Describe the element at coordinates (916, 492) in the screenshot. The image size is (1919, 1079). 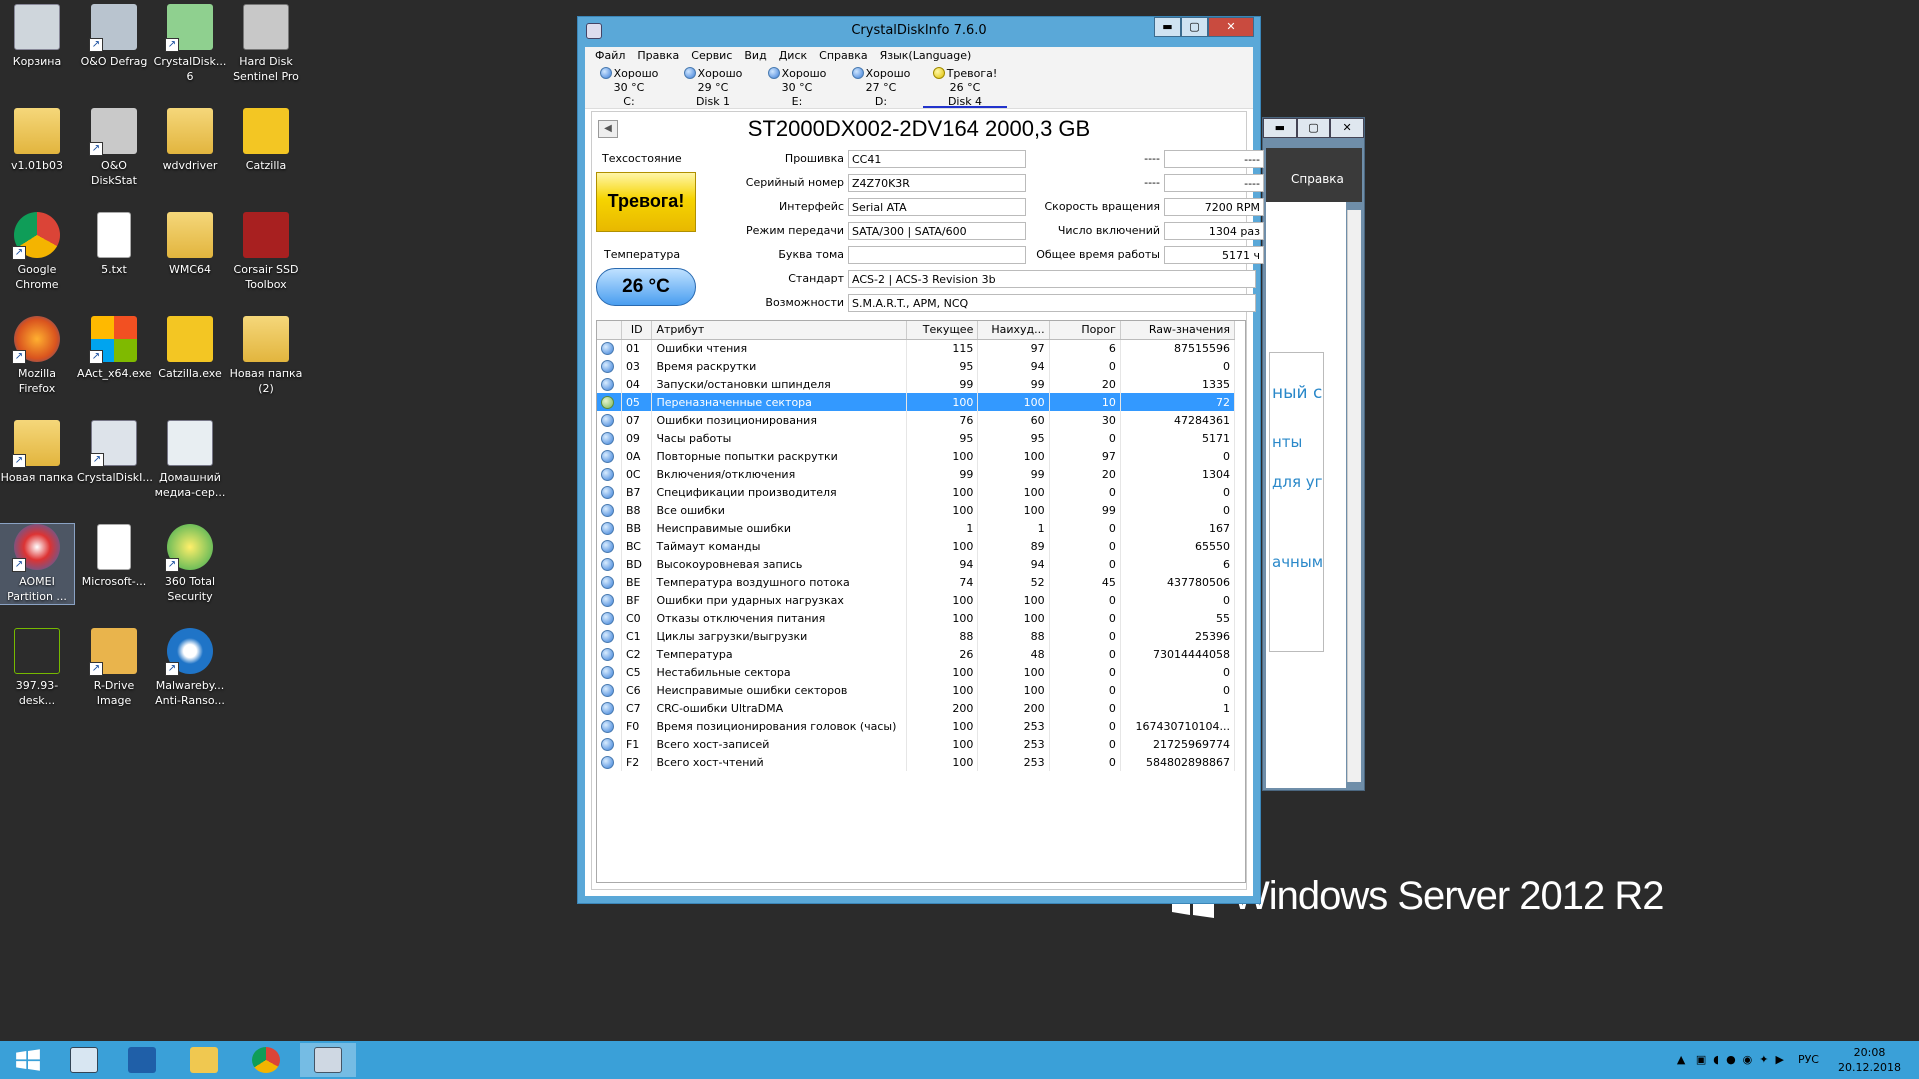
I see `table-row: B7 Спецификации производителя 100 100 0 0` at that location.